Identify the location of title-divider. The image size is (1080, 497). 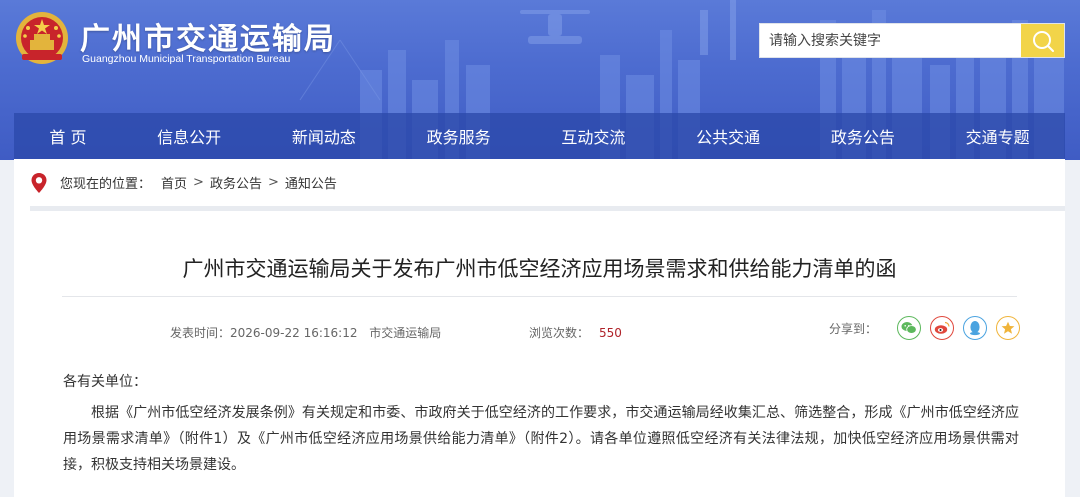
(539, 296).